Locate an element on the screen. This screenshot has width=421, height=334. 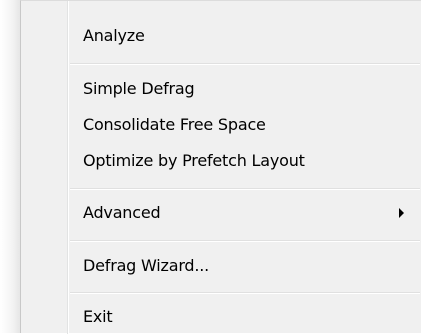
menu-item-optimize-by-prefetch-layout: Optimize by Prefetch Layout is located at coordinates (194, 161).